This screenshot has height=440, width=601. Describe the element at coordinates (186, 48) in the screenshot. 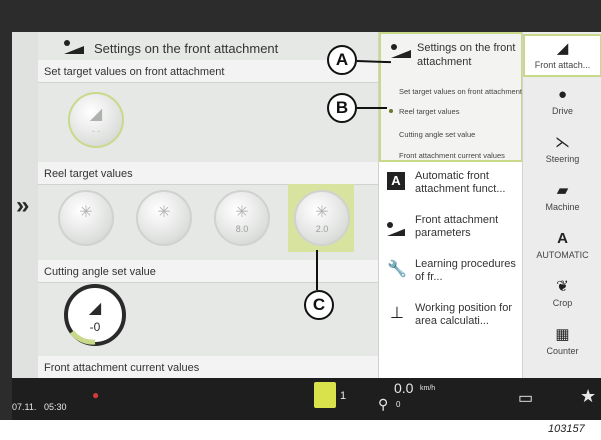

I see `page-title: Settings on the front attachment` at that location.